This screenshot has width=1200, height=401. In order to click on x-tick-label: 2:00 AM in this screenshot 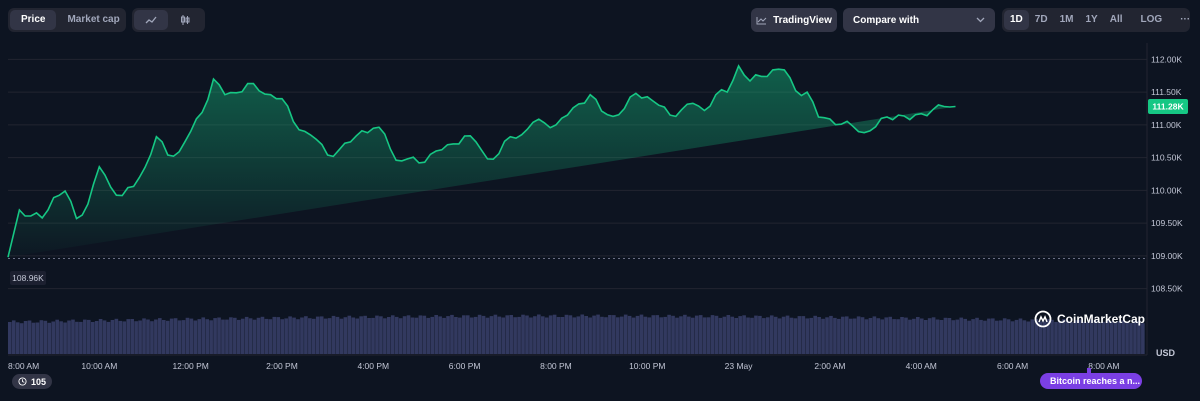, I will do `click(829, 366)`.